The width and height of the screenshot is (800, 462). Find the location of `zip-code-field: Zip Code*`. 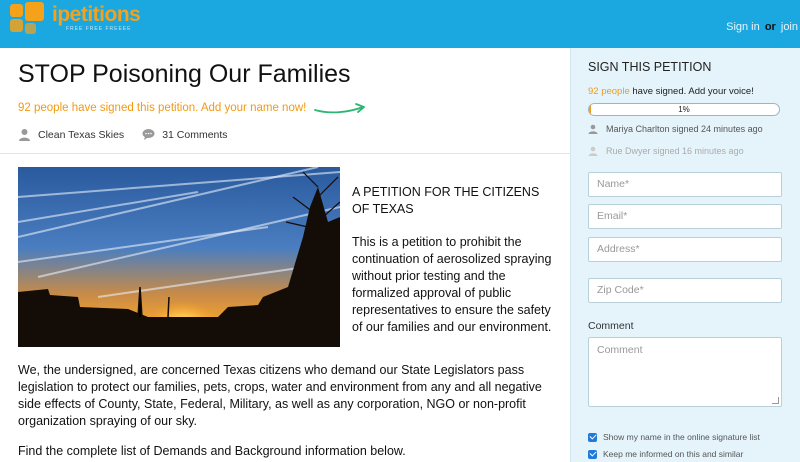

zip-code-field: Zip Code* is located at coordinates (685, 290).